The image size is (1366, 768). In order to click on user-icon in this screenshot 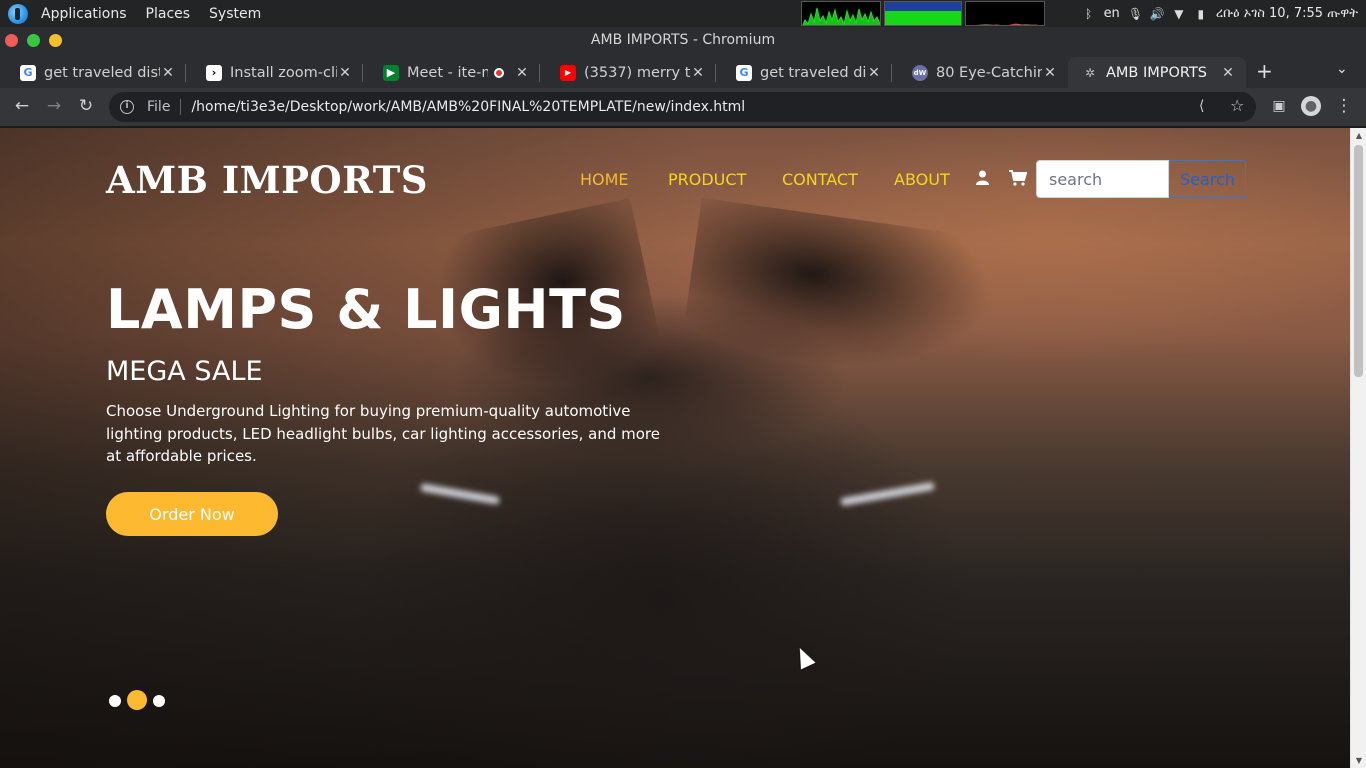, I will do `click(982, 179)`.